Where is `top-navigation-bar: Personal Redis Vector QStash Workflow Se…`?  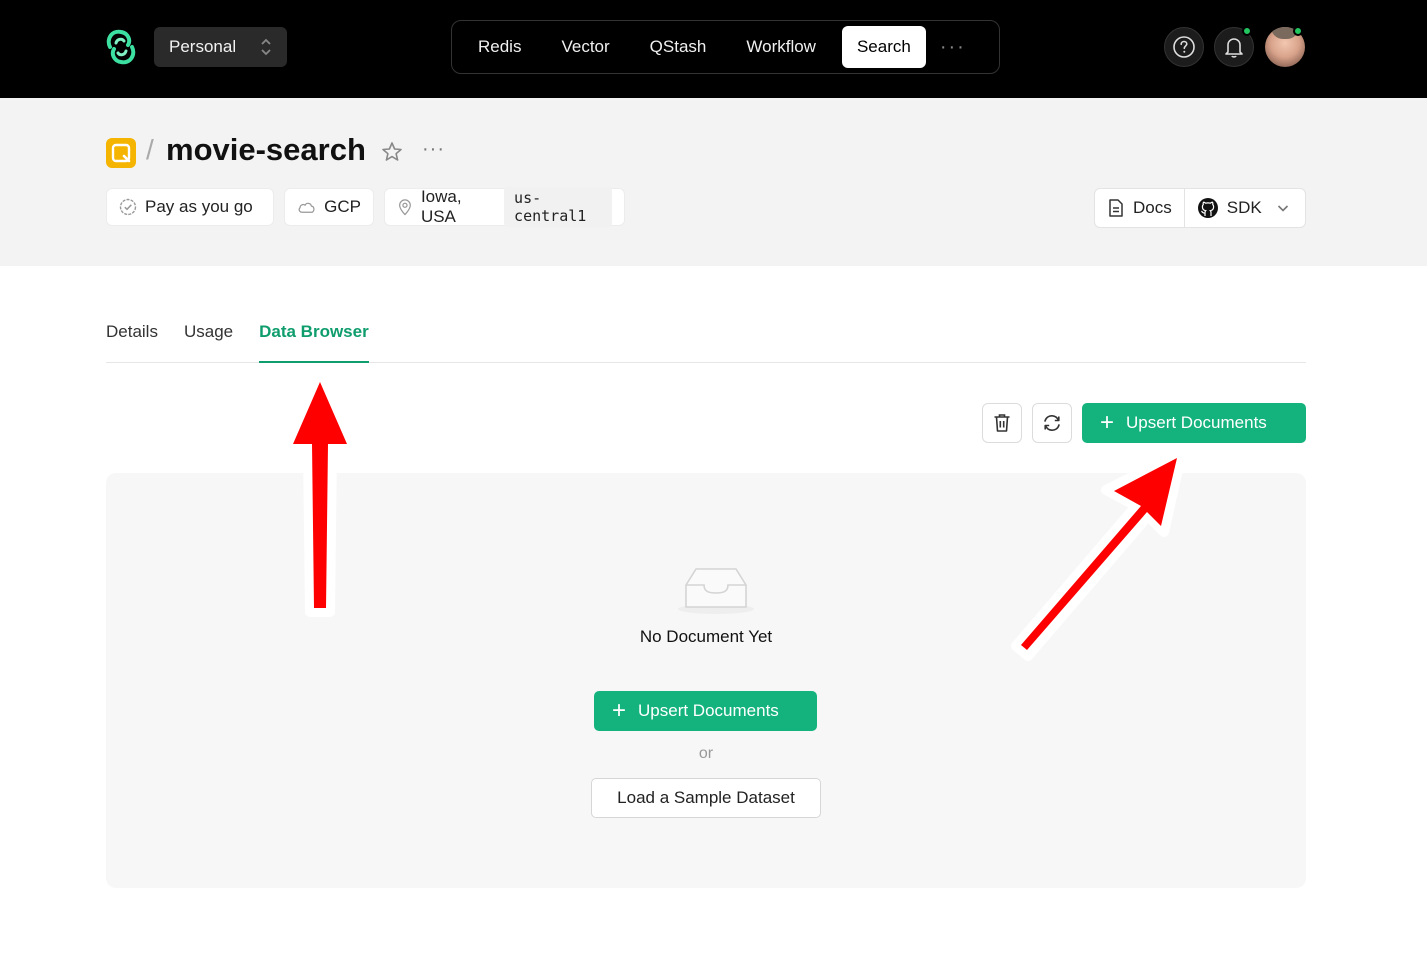 top-navigation-bar: Personal Redis Vector QStash Workflow Se… is located at coordinates (713, 49).